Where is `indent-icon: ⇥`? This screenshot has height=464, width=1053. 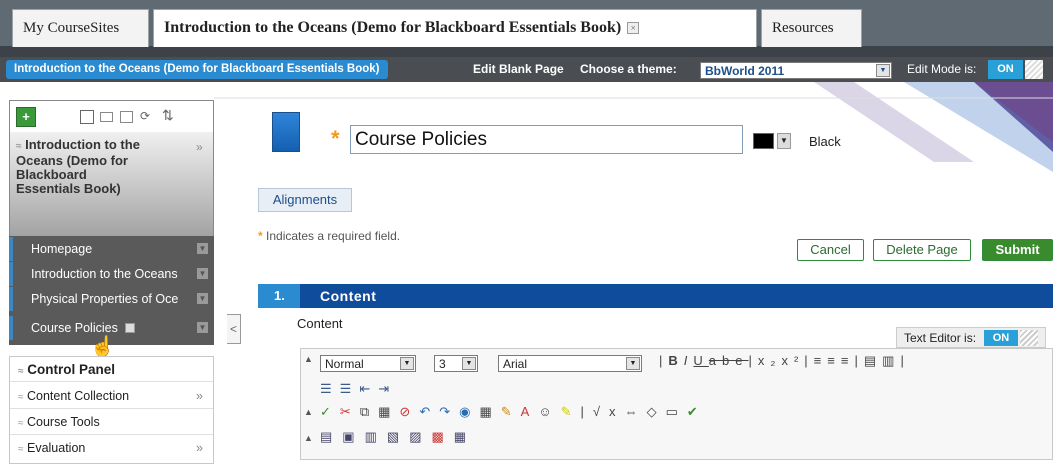
indent-icon: ⇥ is located at coordinates (387, 388).